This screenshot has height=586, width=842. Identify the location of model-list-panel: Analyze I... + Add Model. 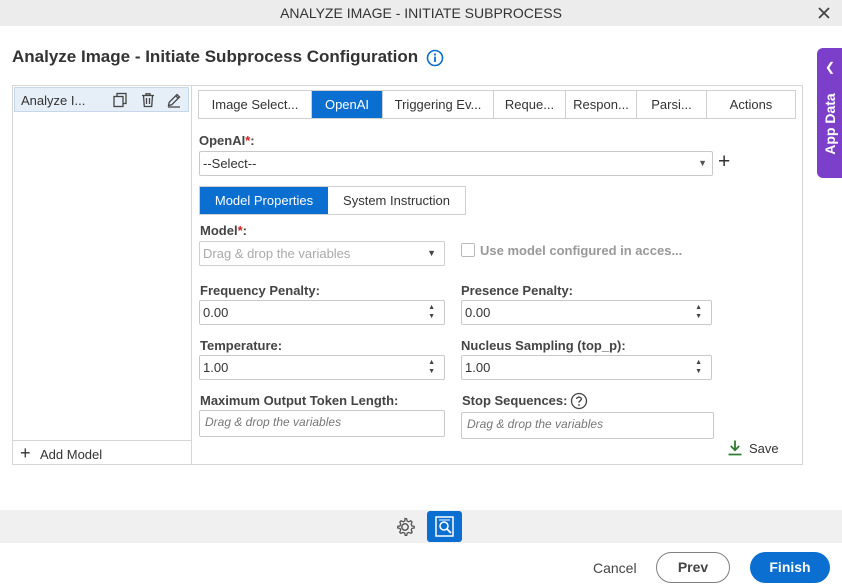
(102, 275).